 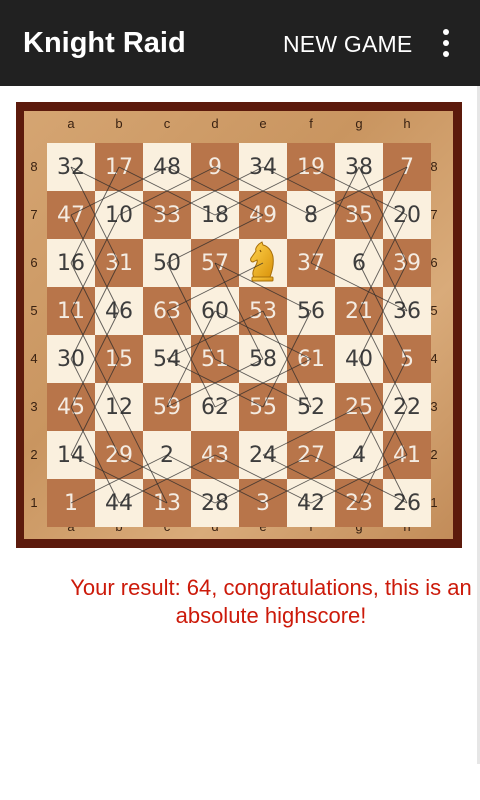 I want to click on move-number: 51, so click(x=215, y=359).